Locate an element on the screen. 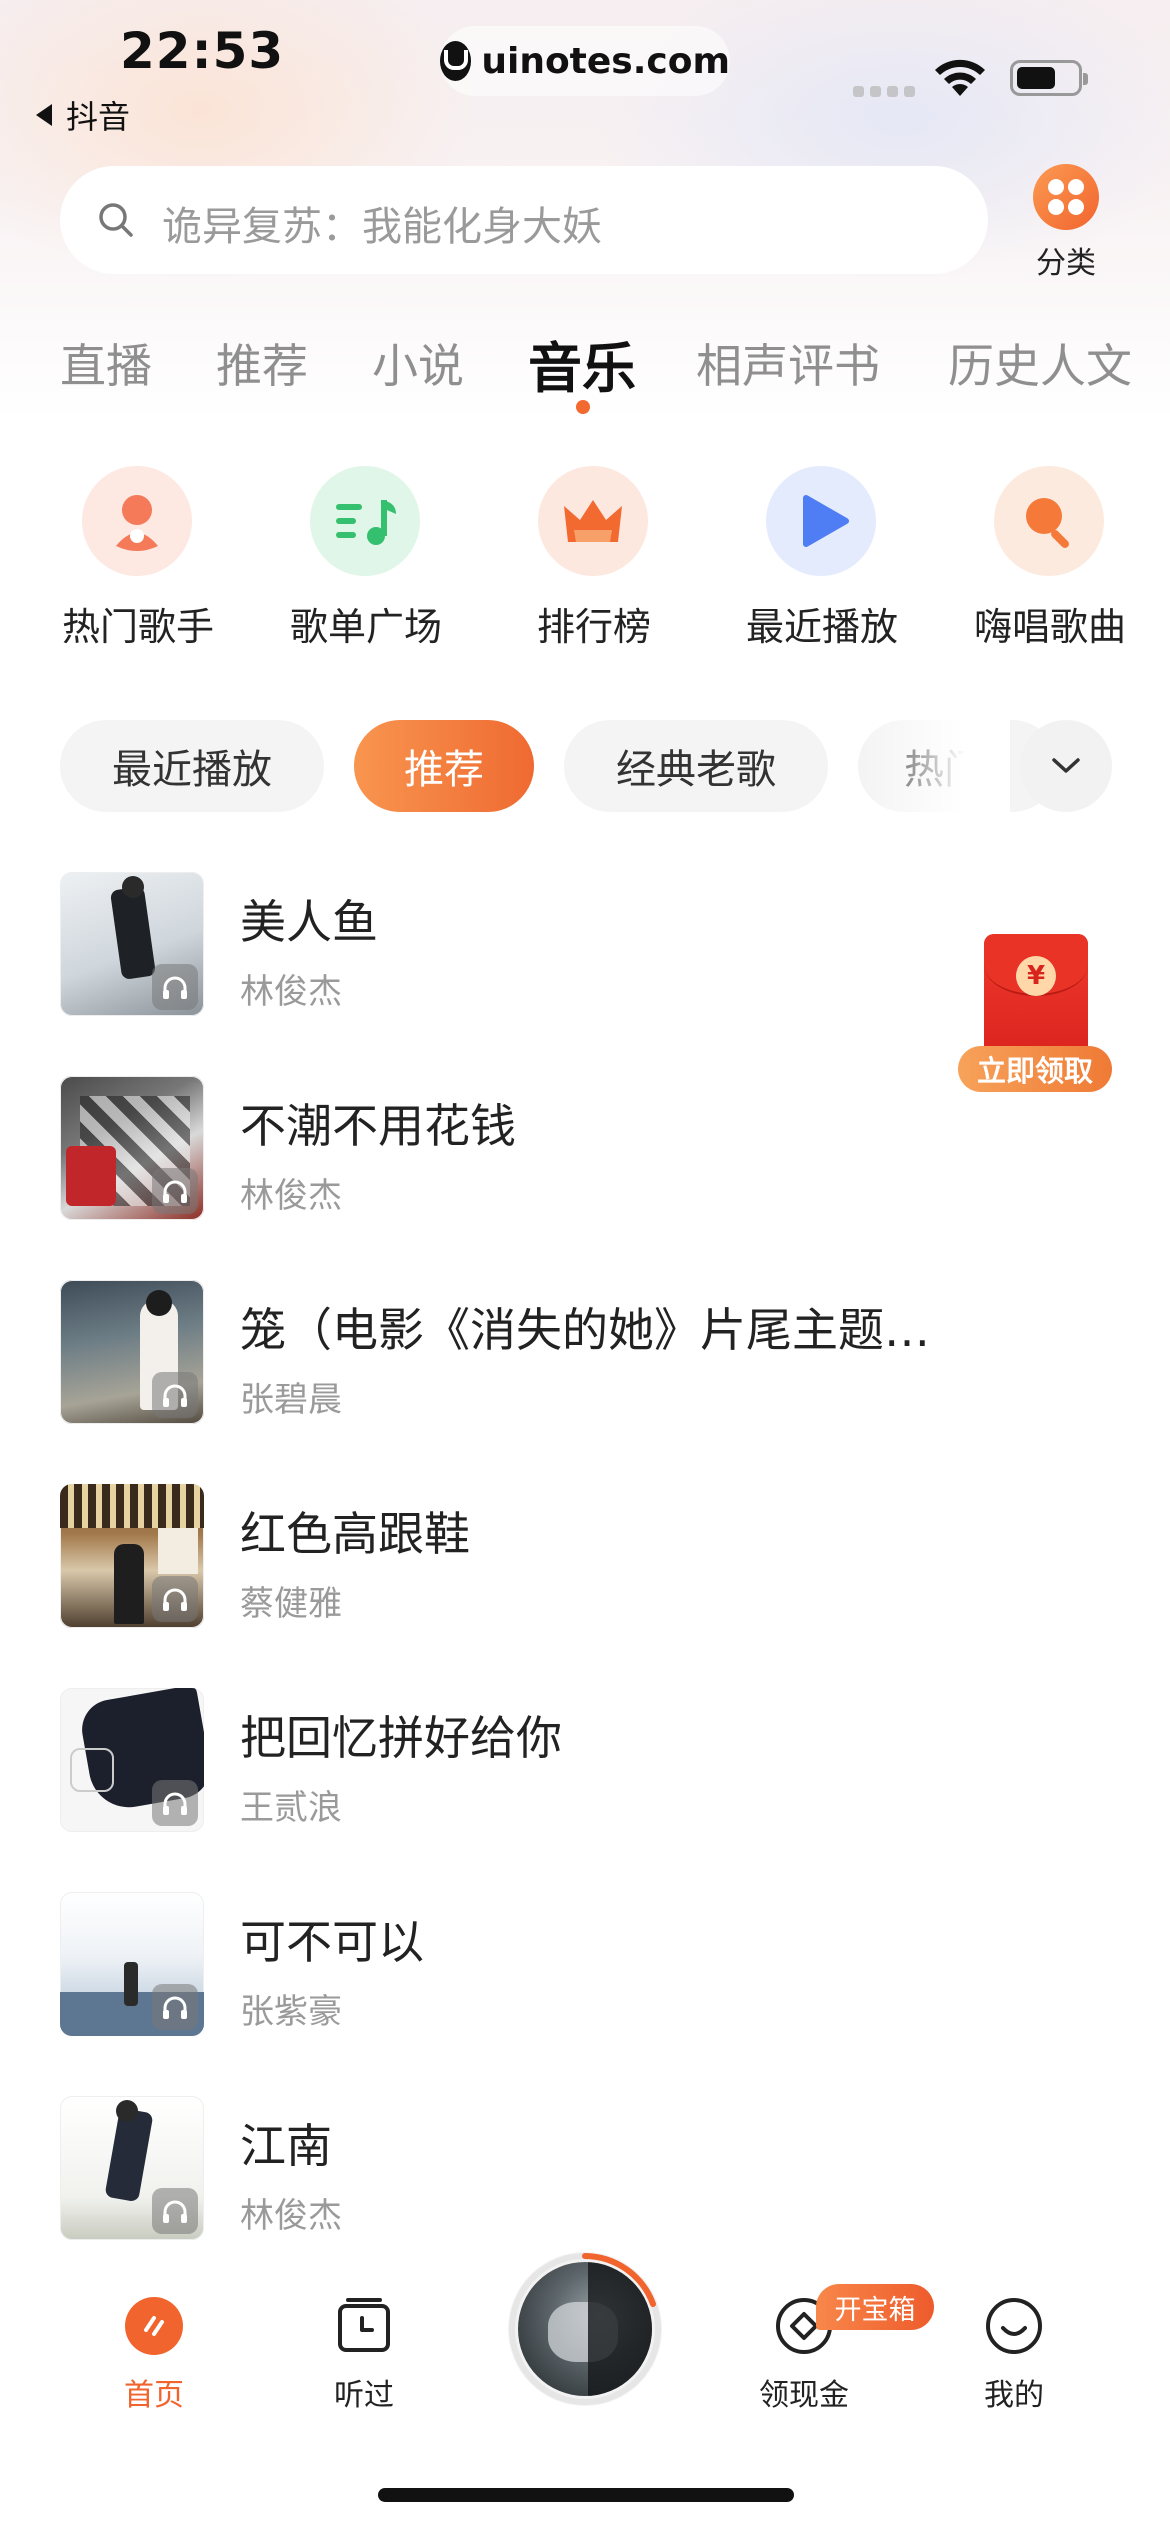 The height and width of the screenshot is (2532, 1170). tab-novel: 小说 is located at coordinates (418, 363).